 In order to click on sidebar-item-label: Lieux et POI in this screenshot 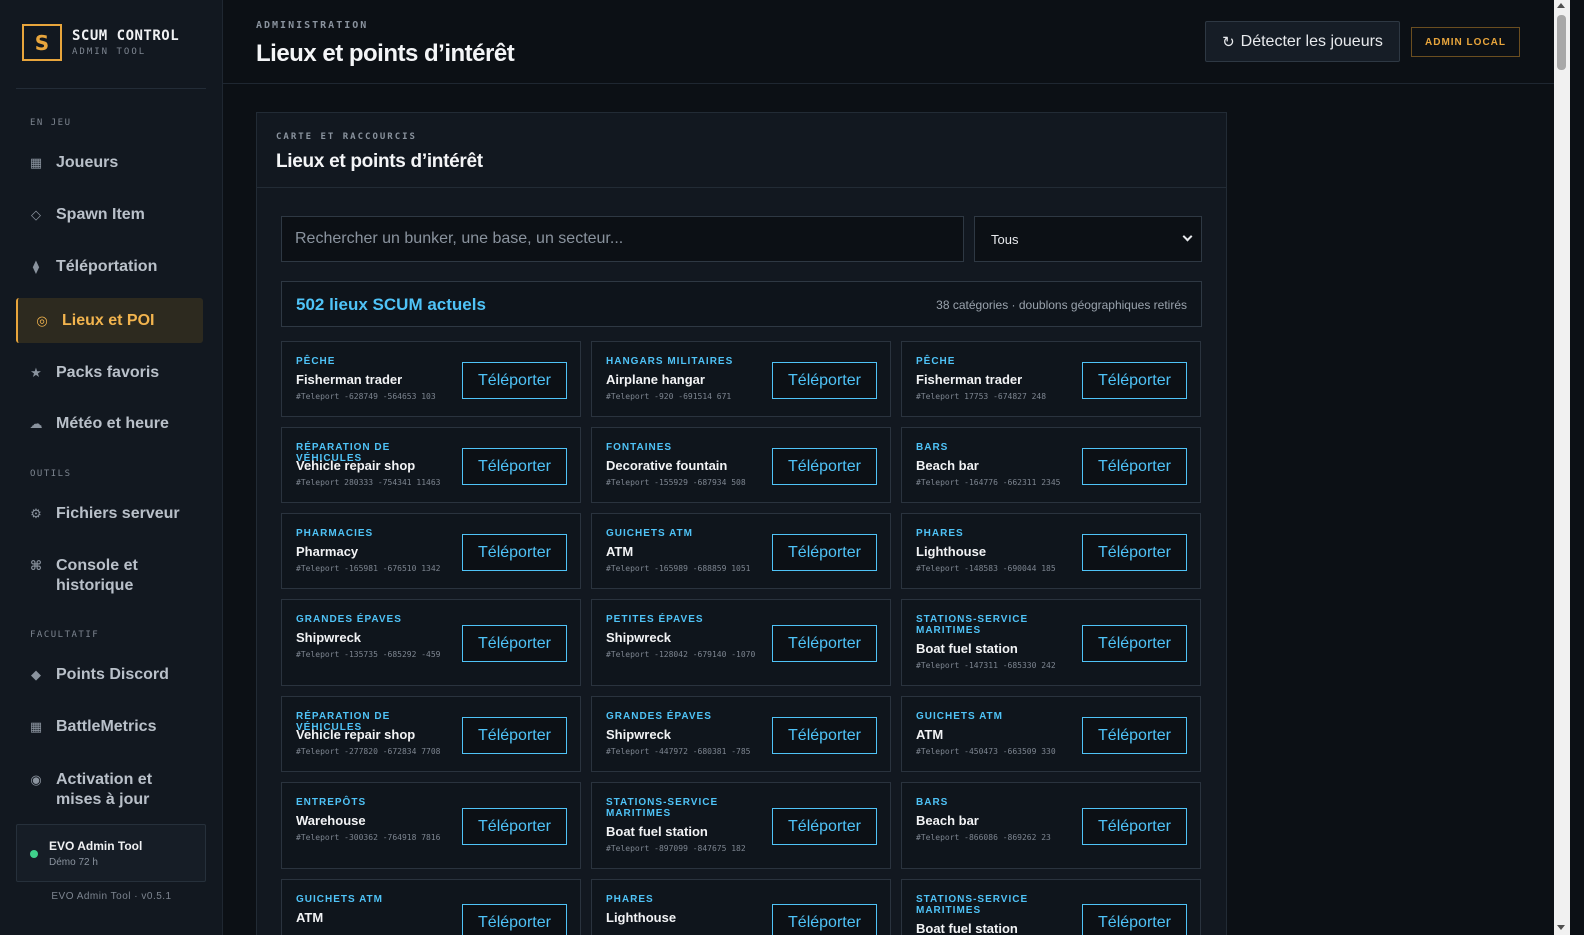, I will do `click(108, 320)`.